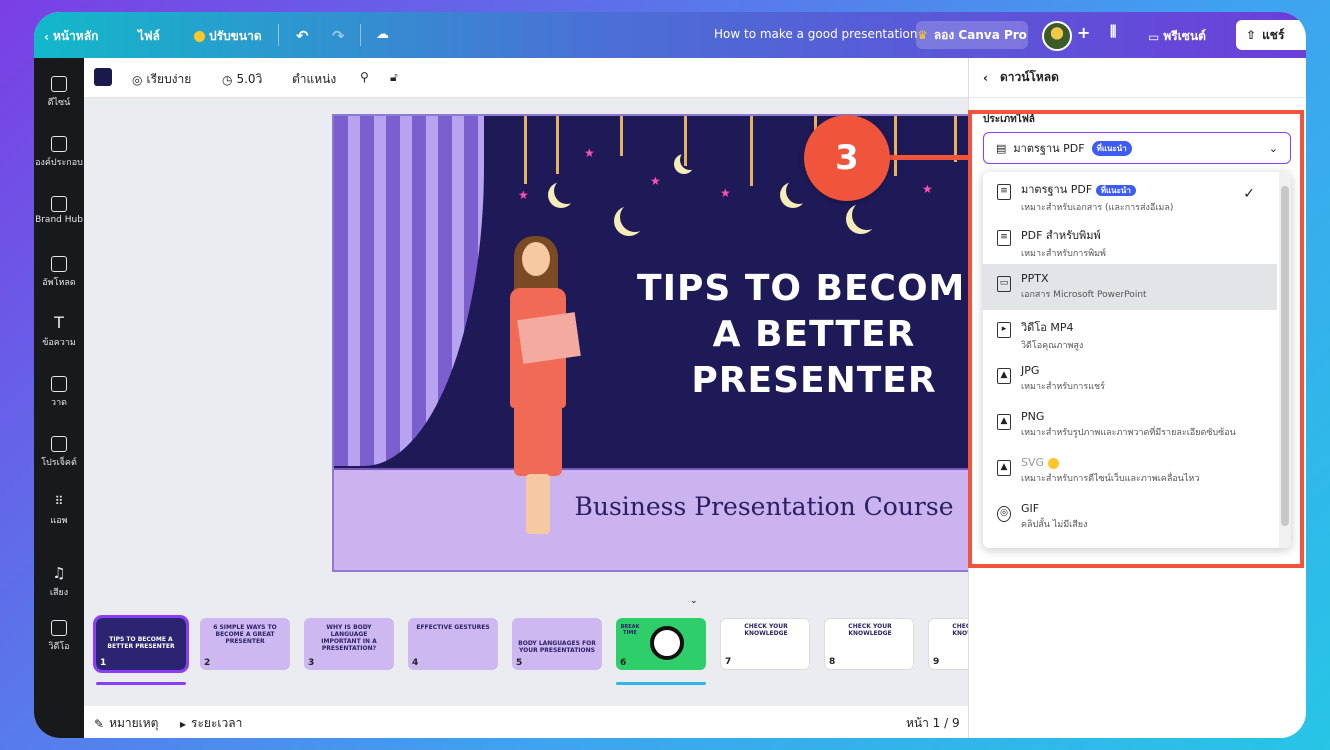  What do you see at coordinates (59, 210) in the screenshot?
I see `rail-brand-hub: Brand Hub` at bounding box center [59, 210].